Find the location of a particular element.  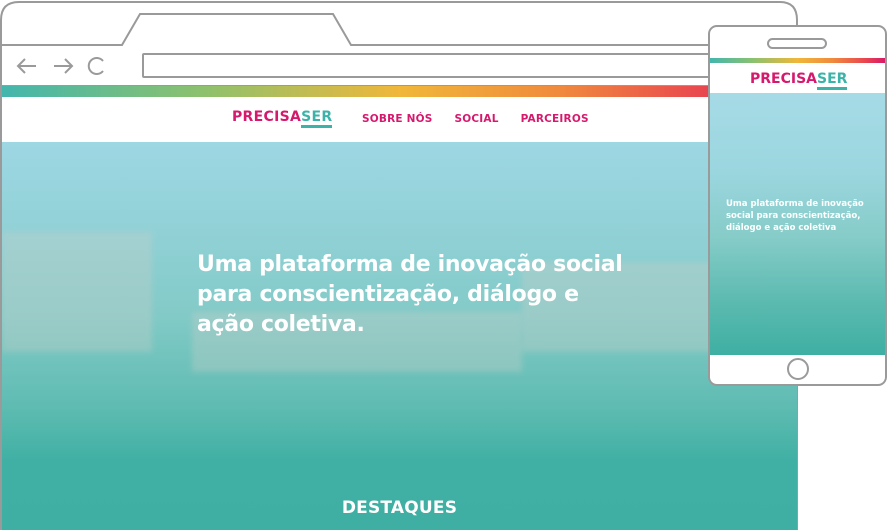

site-header: PRECISASER SOBRE NÓS SOCIAL PARCEIROS is located at coordinates (399, 119).